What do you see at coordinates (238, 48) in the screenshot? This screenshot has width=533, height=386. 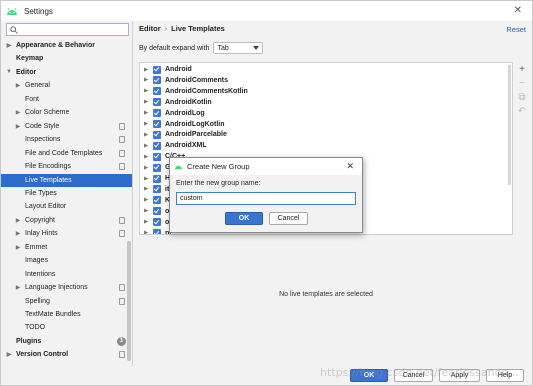 I see `expand-with-select: Tab` at bounding box center [238, 48].